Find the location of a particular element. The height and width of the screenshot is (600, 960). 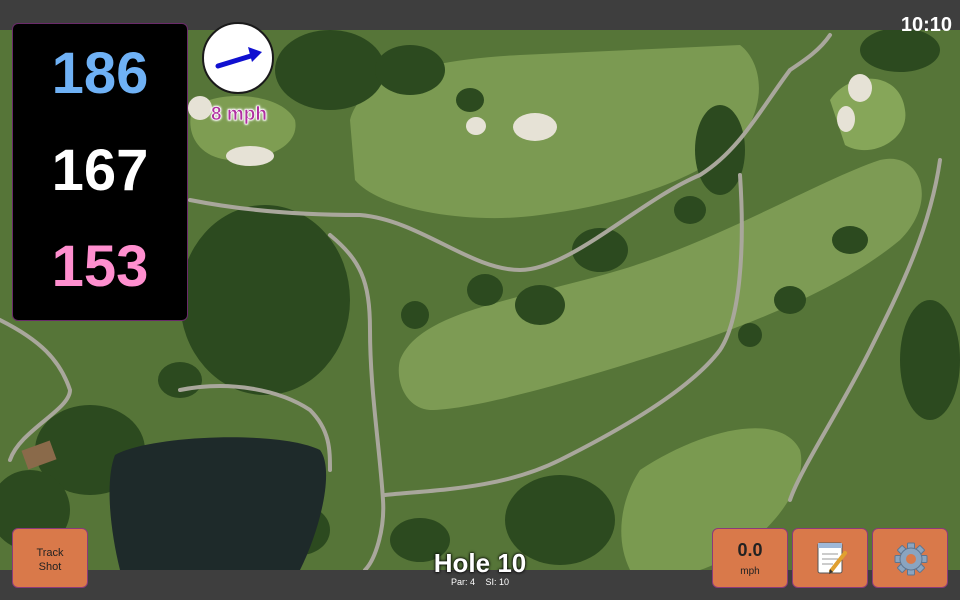

distance-back: 186 is located at coordinates (100, 73).